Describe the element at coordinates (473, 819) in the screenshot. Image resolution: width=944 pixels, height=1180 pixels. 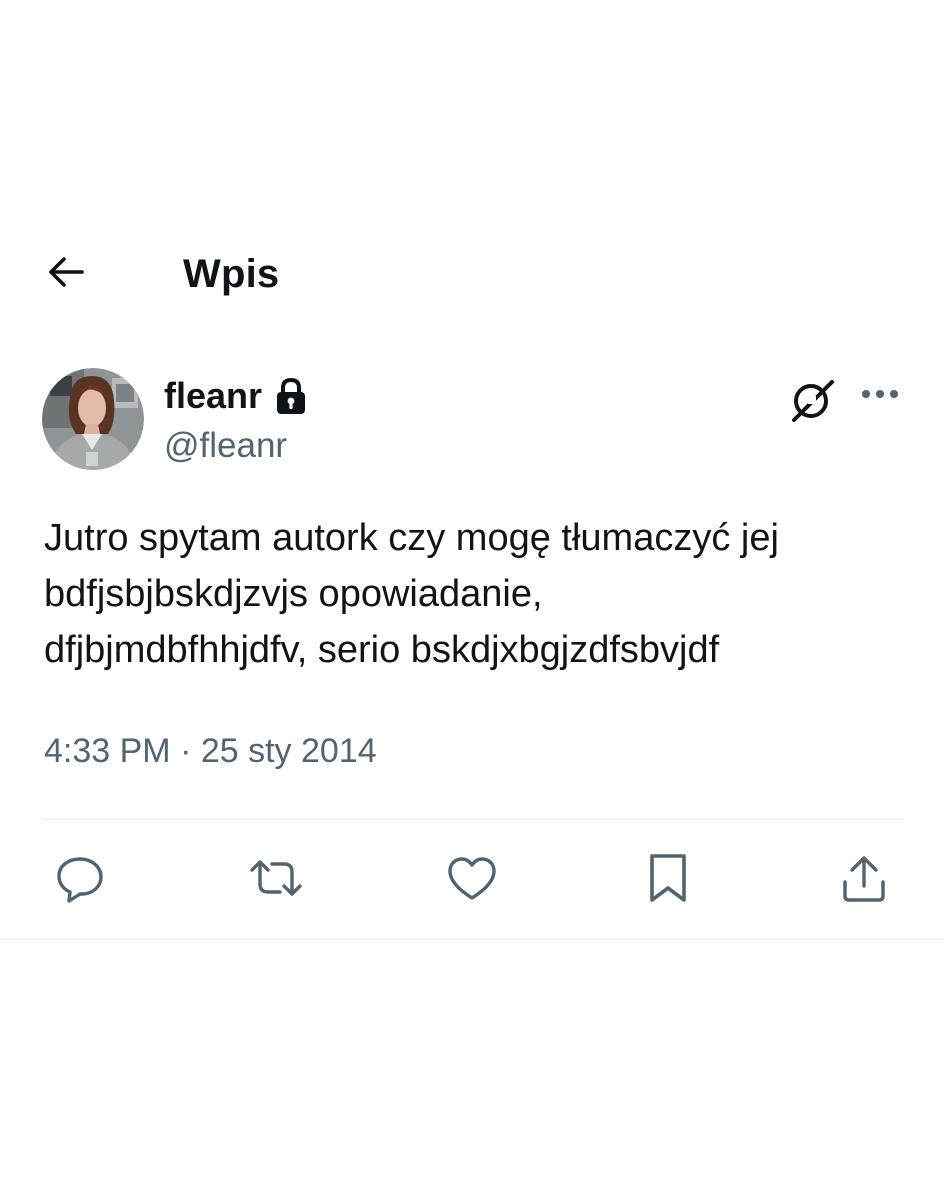
I see `divider` at that location.